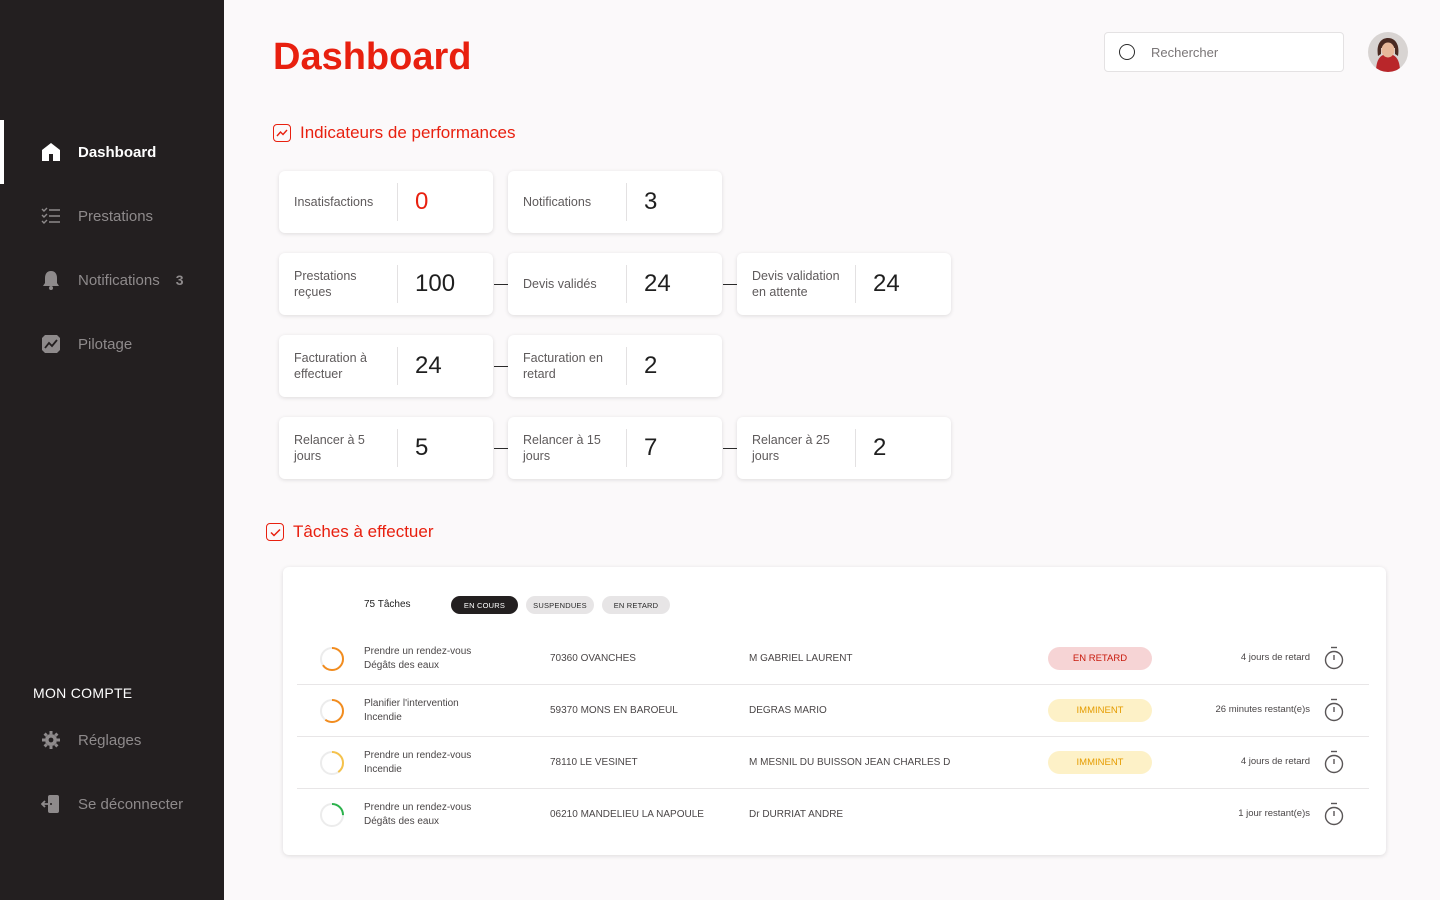 This screenshot has height=900, width=1440. What do you see at coordinates (615, 366) in the screenshot?
I see `kpi-card-facturation-retard: Facturation en retard 2` at bounding box center [615, 366].